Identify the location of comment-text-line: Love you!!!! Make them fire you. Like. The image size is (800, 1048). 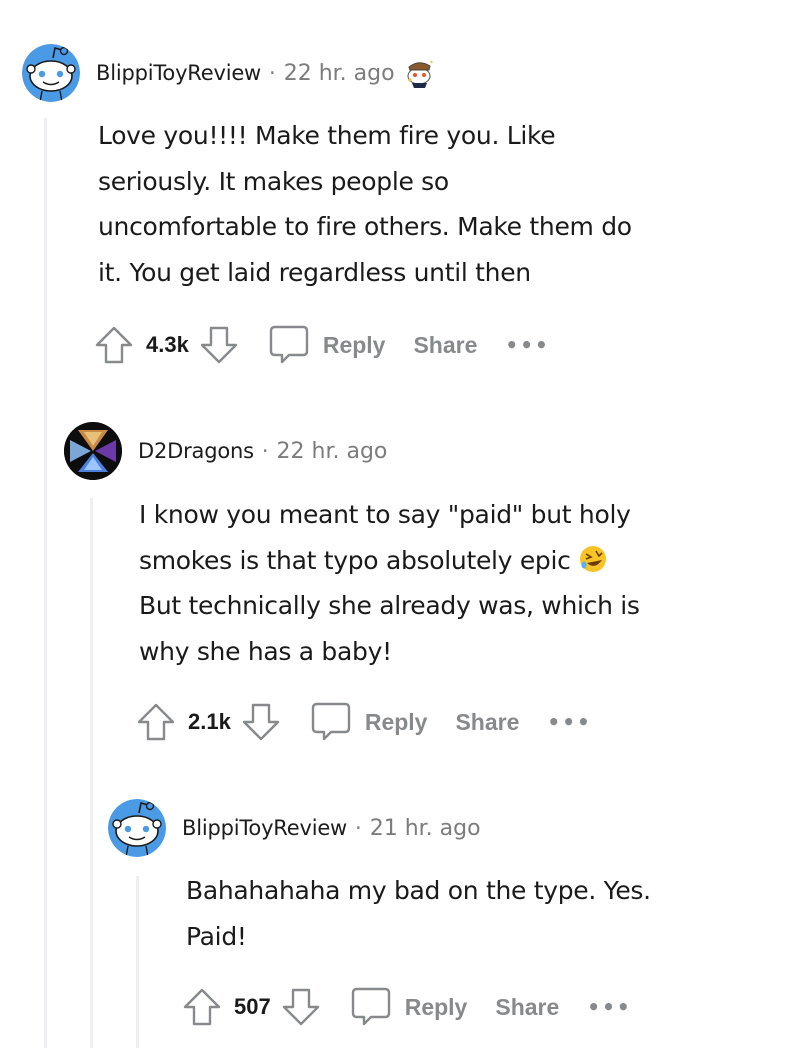
(327, 135).